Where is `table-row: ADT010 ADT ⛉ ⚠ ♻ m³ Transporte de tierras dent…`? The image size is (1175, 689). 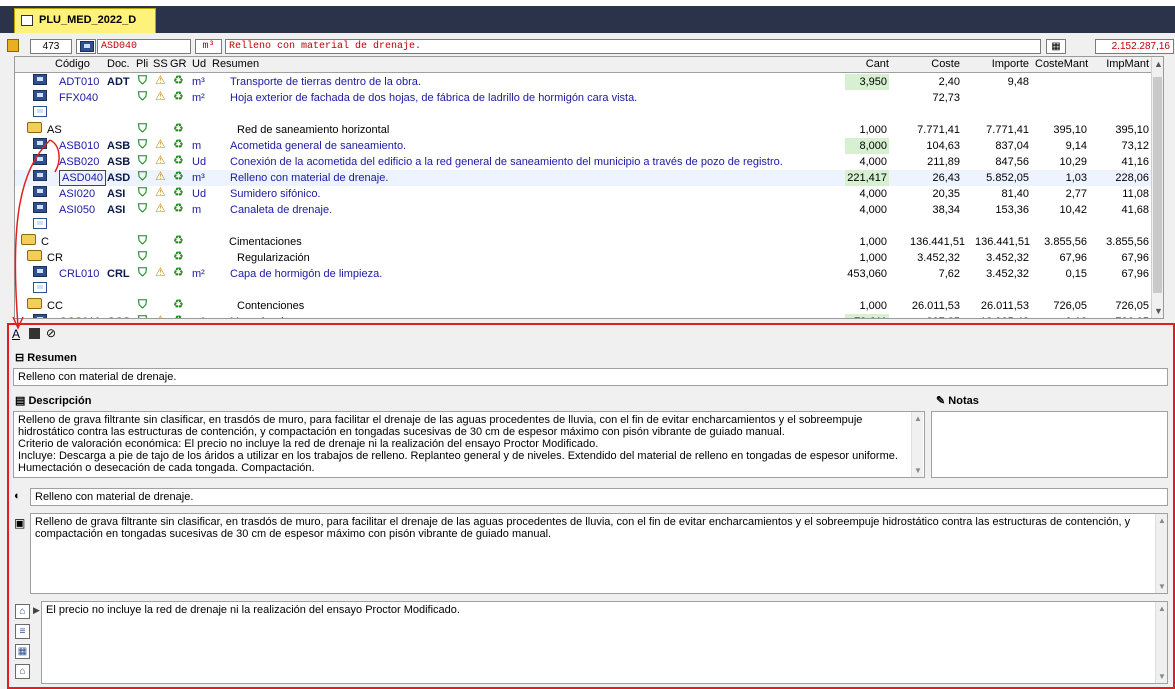 table-row: ADT010 ADT ⛉ ⚠ ♻ m³ Transporte de tierras dent… is located at coordinates (583, 82).